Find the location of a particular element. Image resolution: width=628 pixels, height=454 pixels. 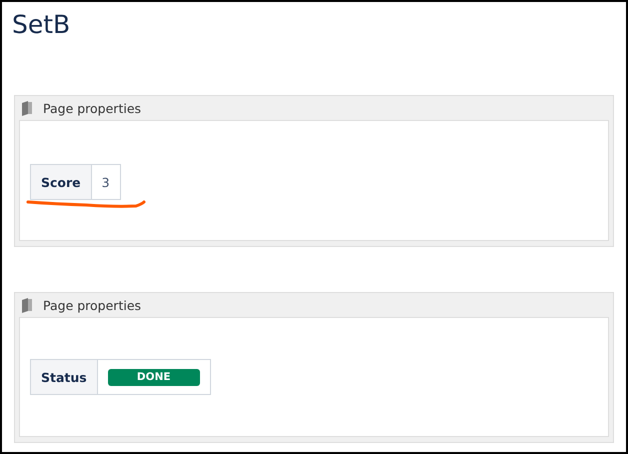

status-lozenge: DONE is located at coordinates (154, 377).